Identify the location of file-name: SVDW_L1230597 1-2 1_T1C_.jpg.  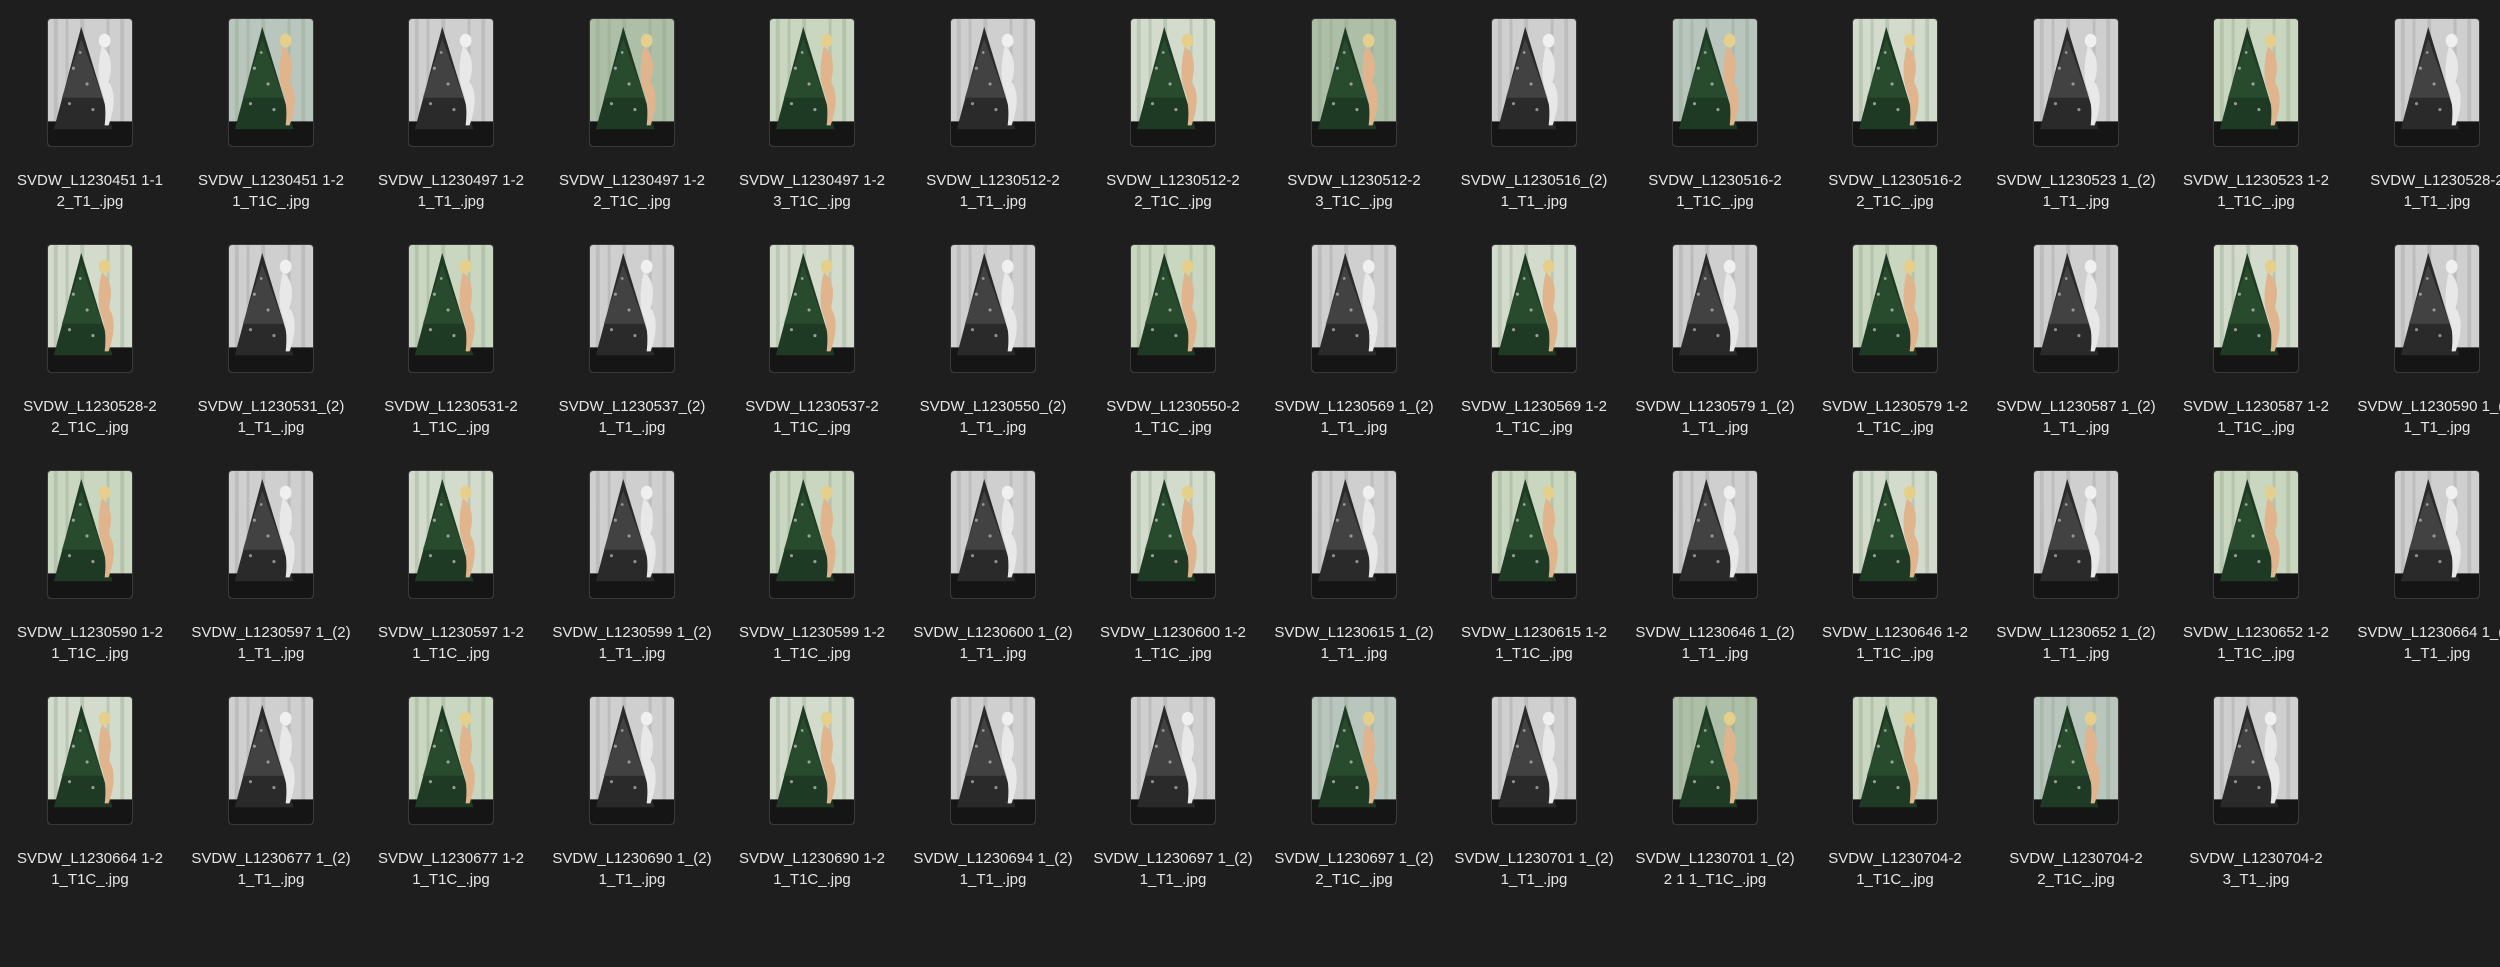
(451, 643).